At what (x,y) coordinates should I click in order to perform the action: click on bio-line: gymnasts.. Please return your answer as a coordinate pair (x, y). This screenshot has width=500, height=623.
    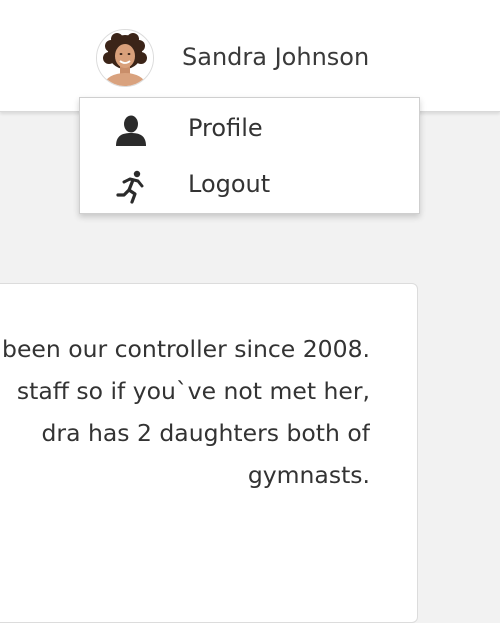
    Looking at the image, I should click on (308, 475).